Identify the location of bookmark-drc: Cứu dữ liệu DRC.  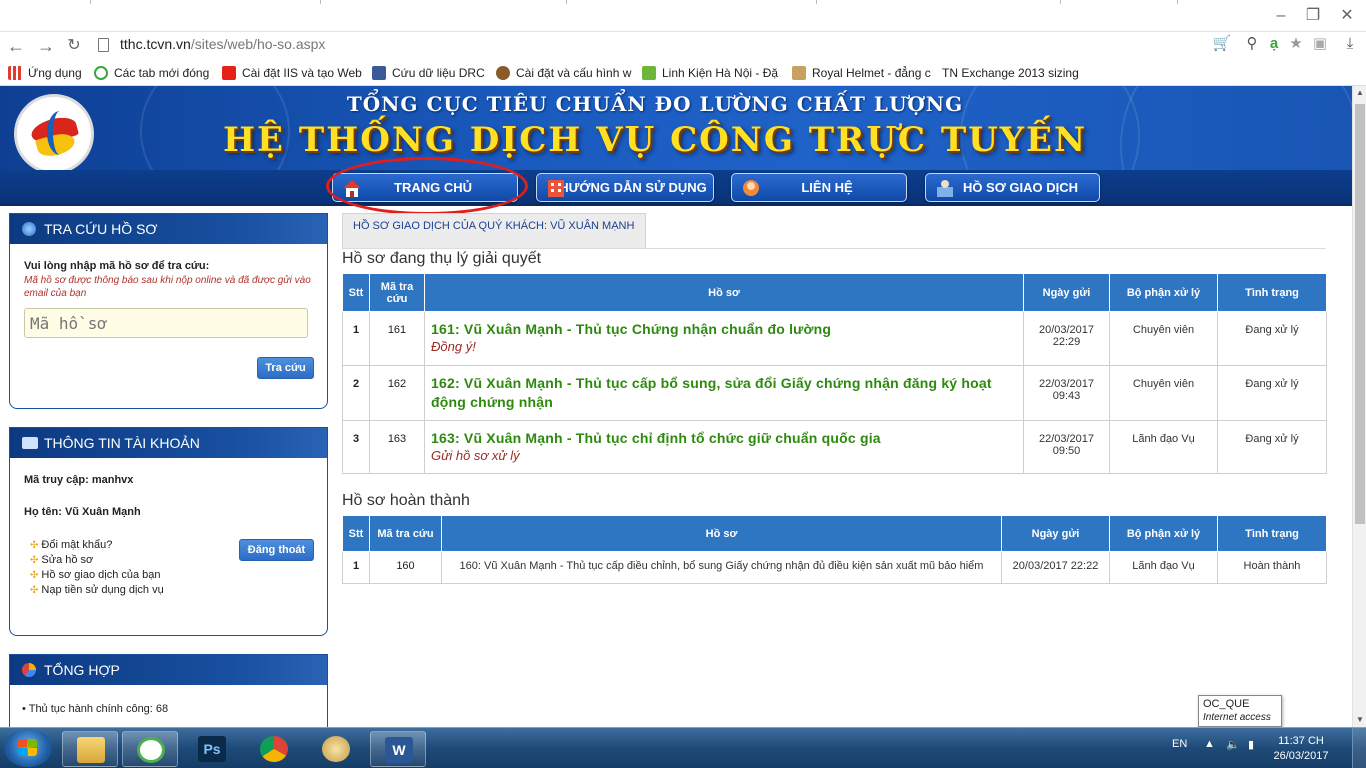
(428, 73).